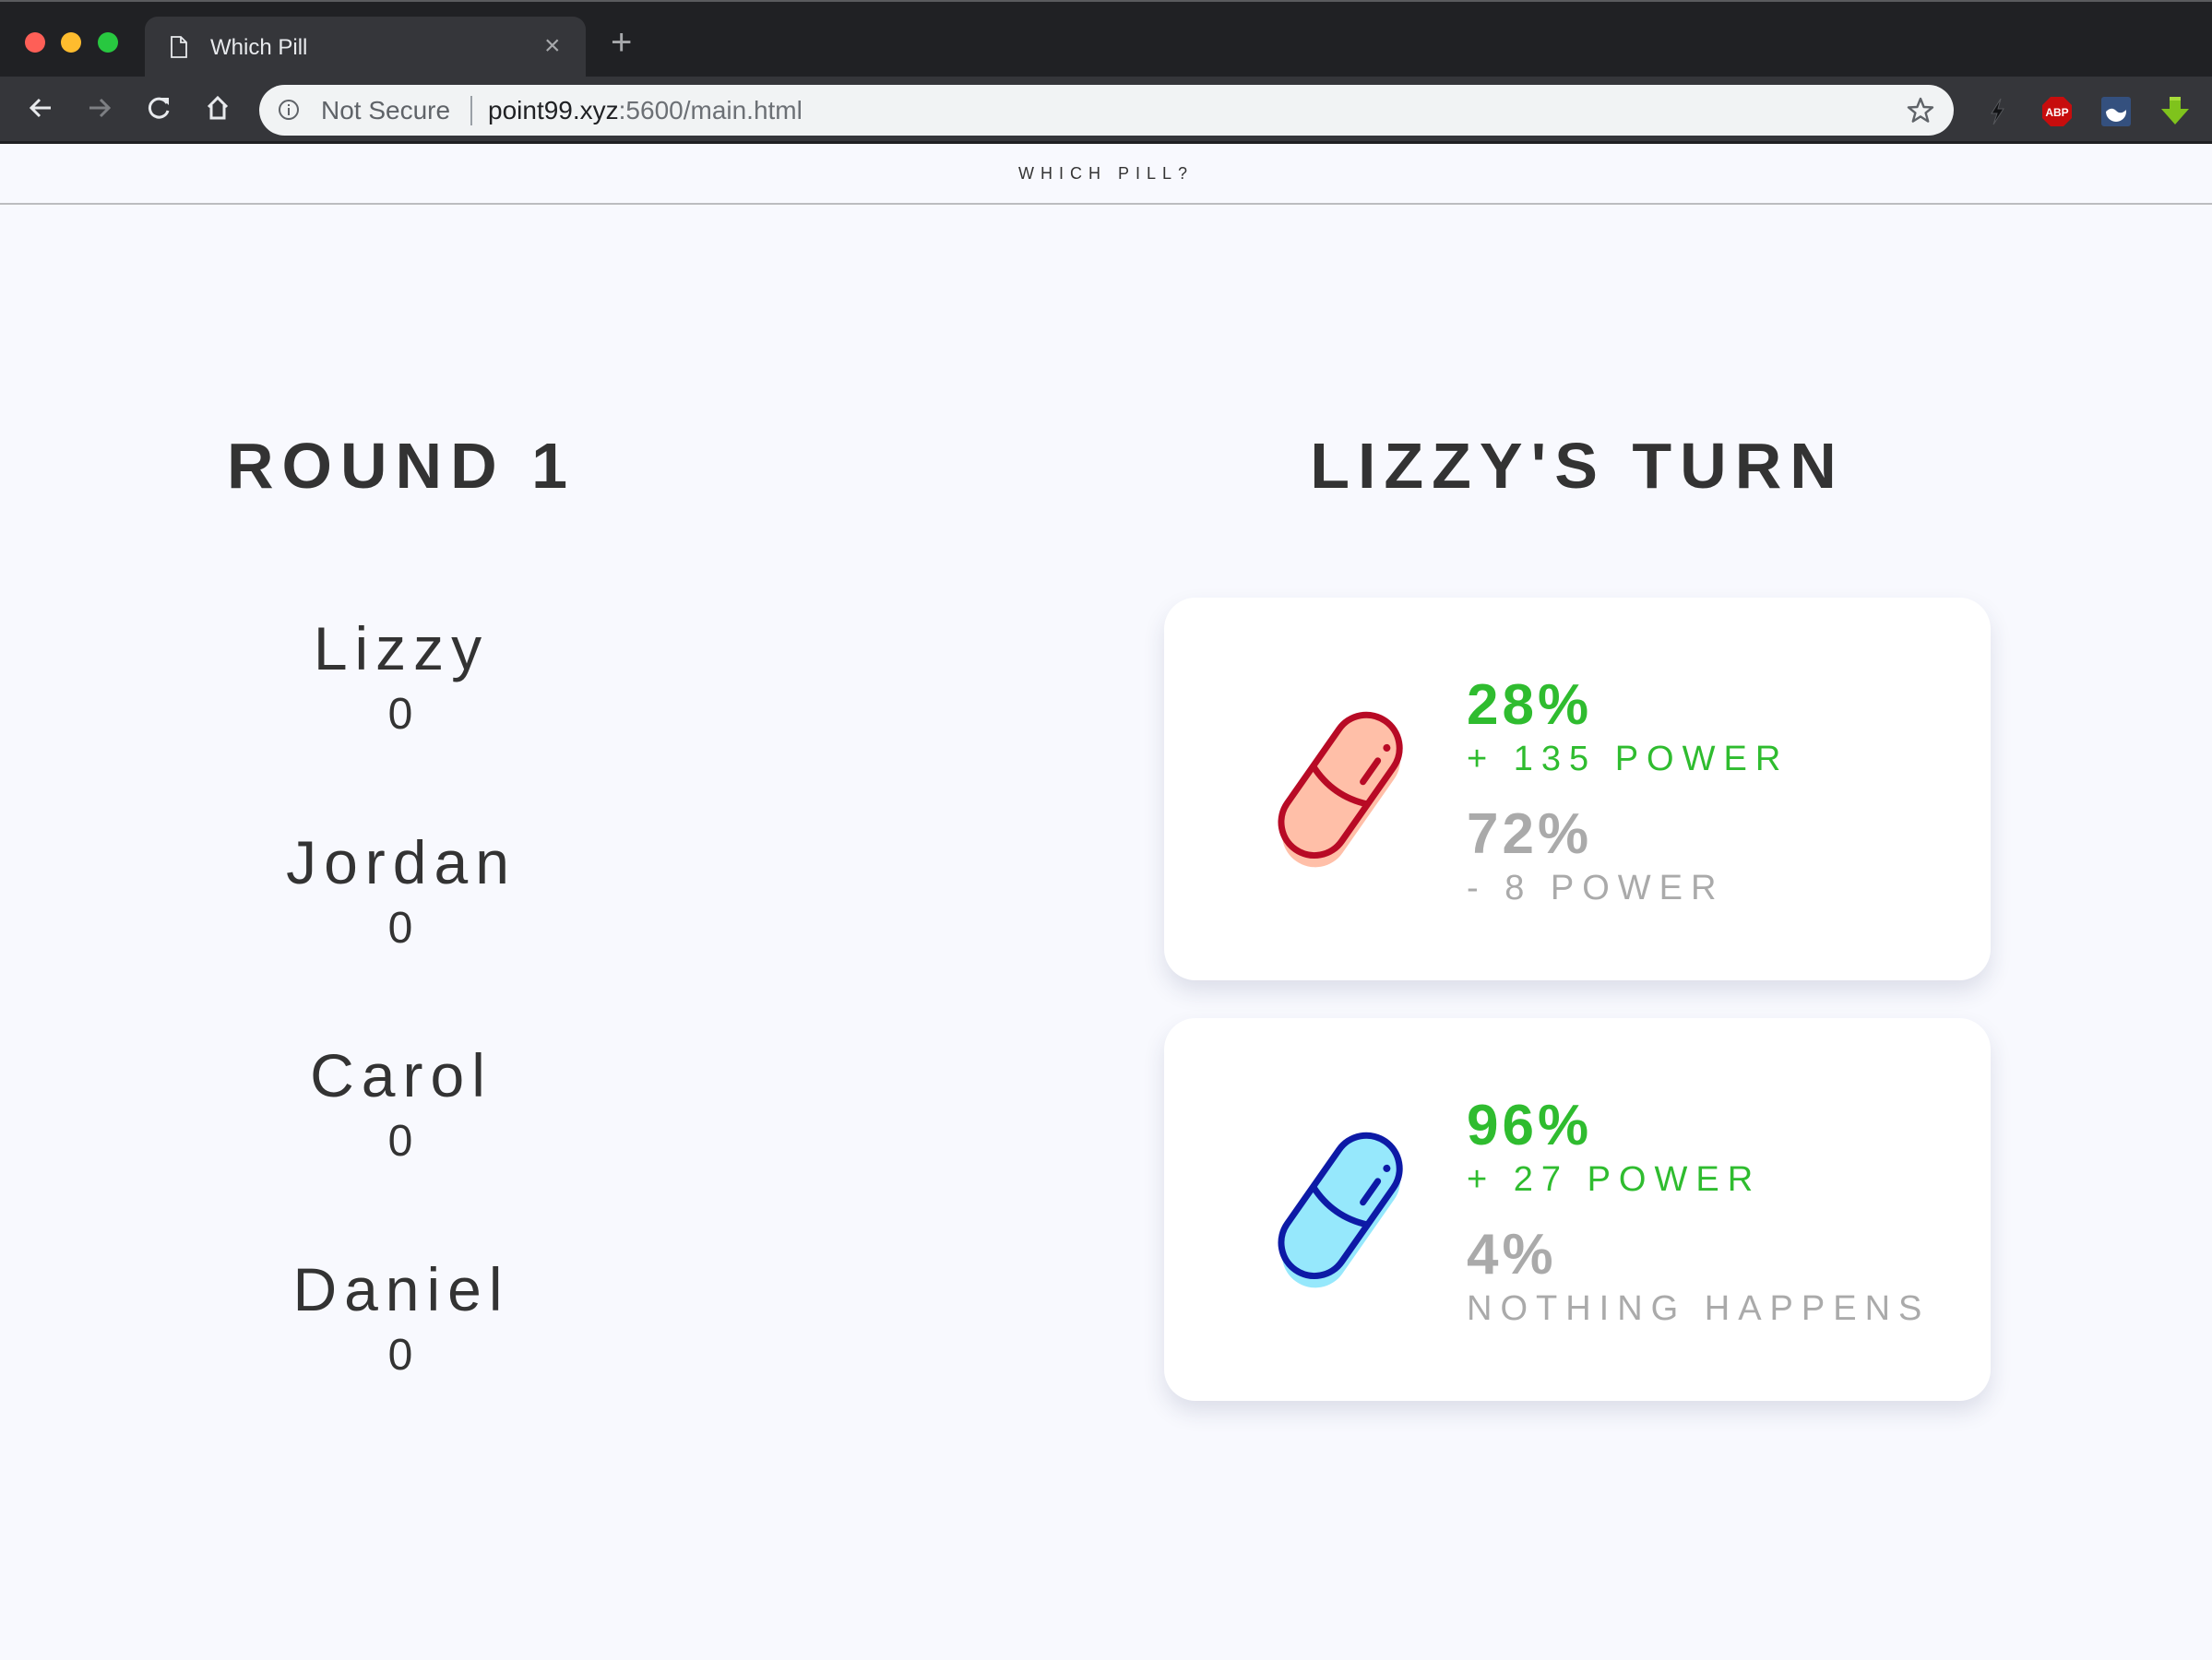 The height and width of the screenshot is (1660, 2212). What do you see at coordinates (366, 47) in the screenshot?
I see `browser-tab: Which Pill ×` at bounding box center [366, 47].